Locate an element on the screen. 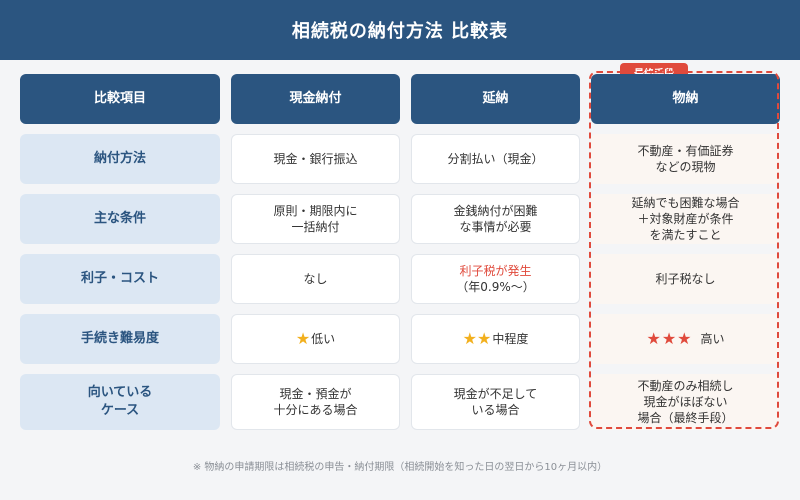 The image size is (800, 500). cell-inkind-conditions: 延納でも困難な場合 ＋対象財産が条件 を満たすこと is located at coordinates (685, 219).